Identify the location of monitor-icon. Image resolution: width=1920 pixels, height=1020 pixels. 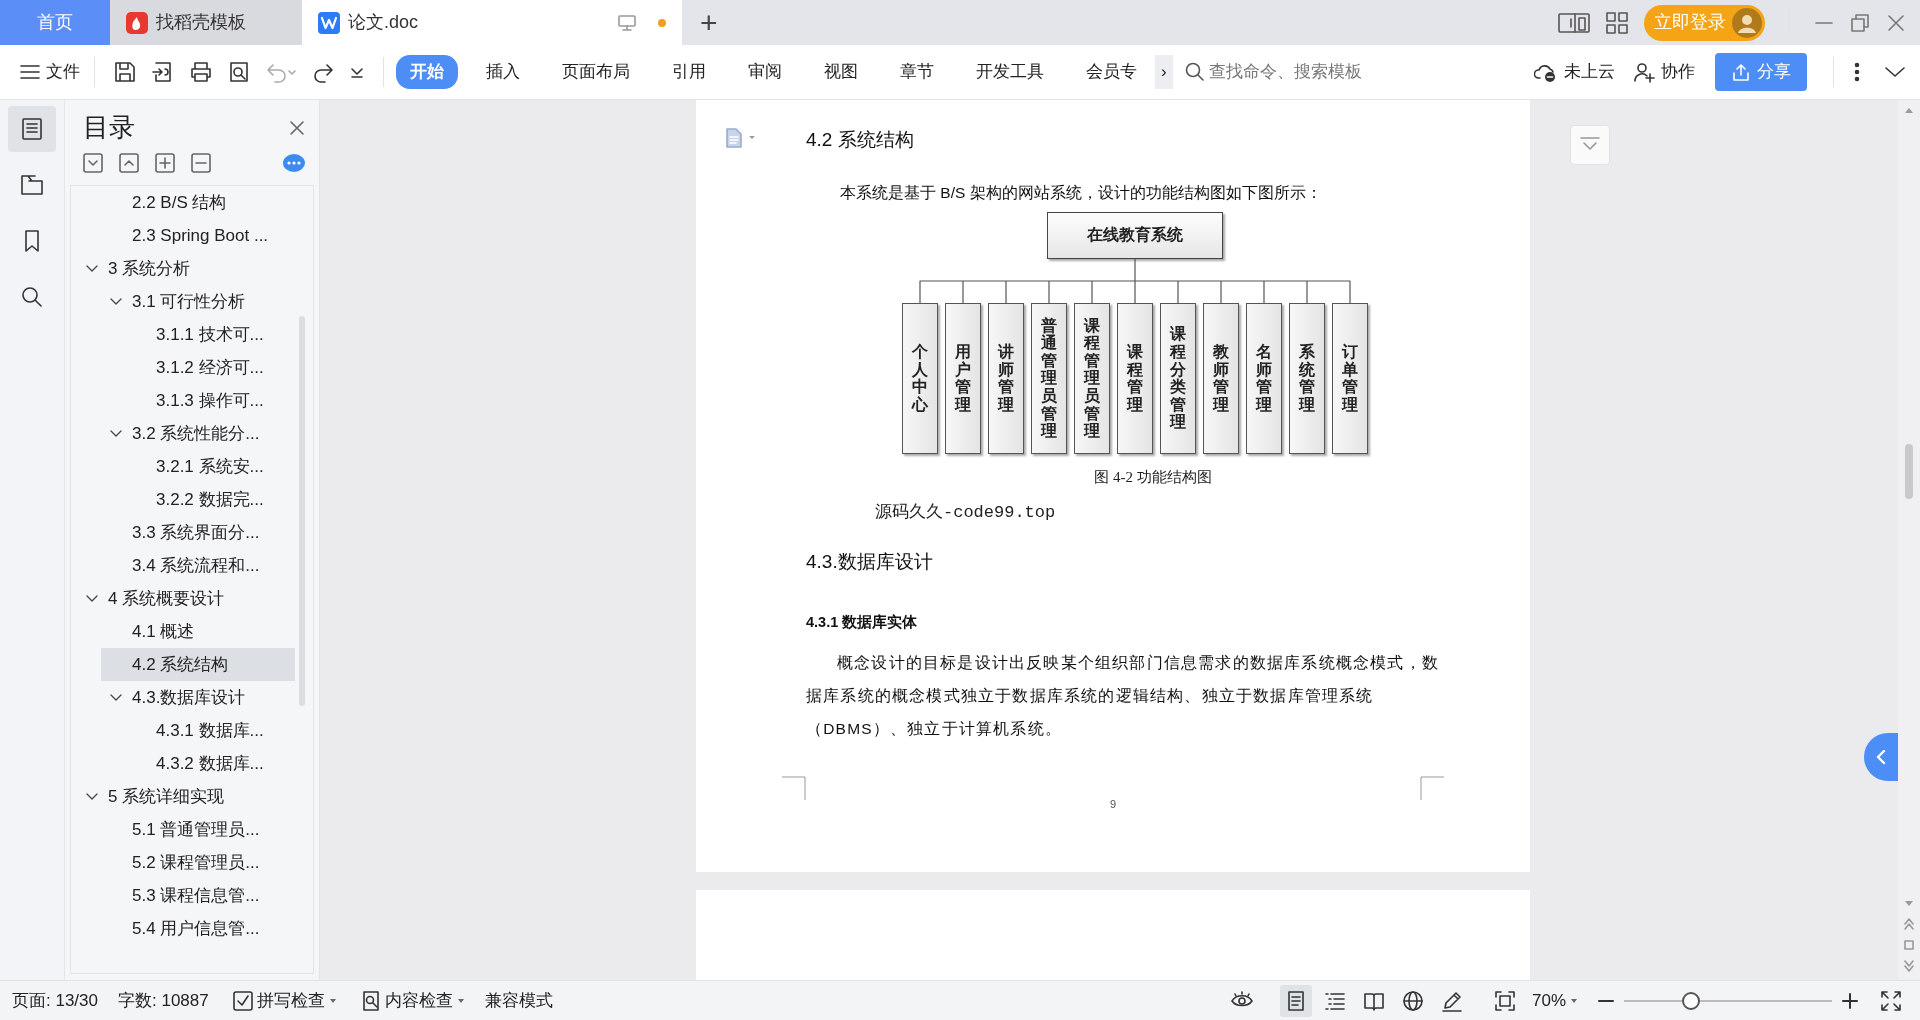
(627, 22).